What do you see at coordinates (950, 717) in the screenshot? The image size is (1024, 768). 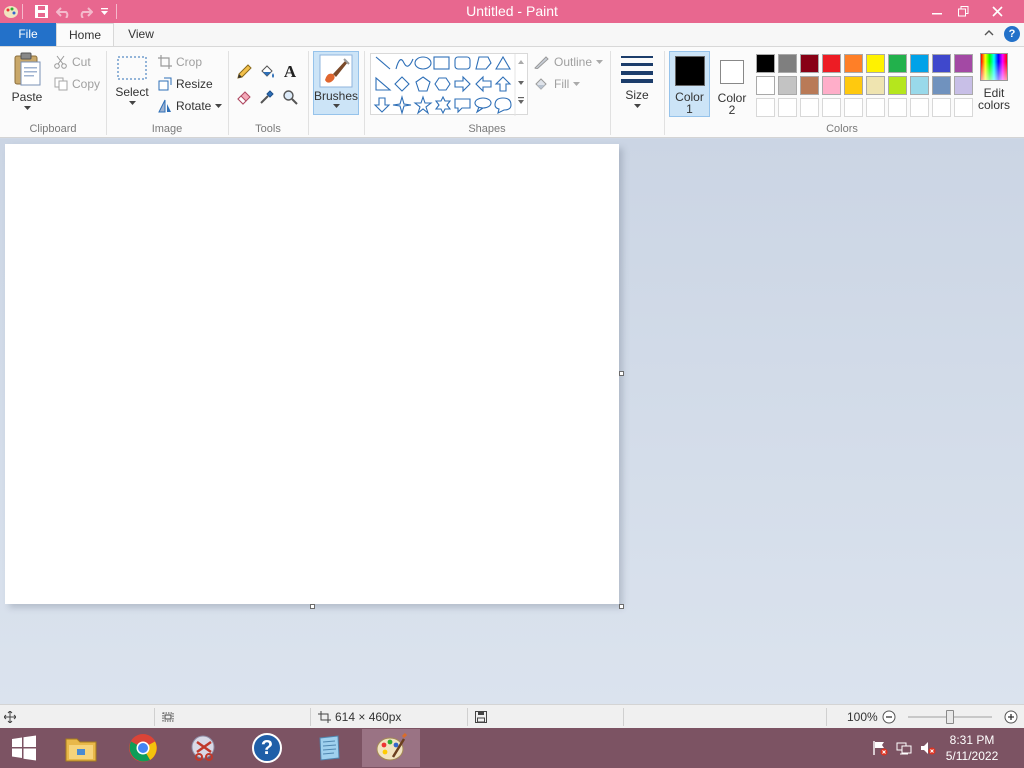 I see `zoom-slider-thumb` at bounding box center [950, 717].